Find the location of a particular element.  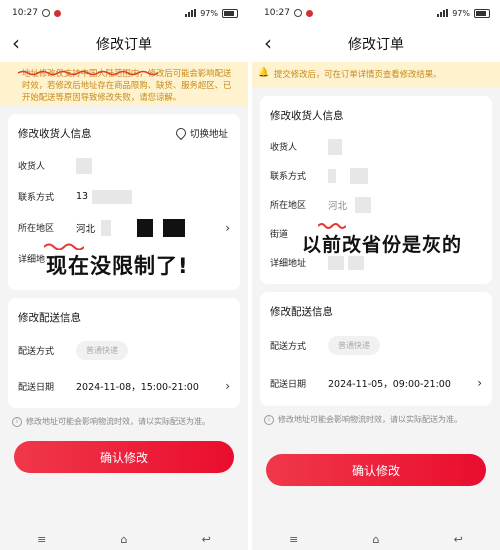

delivery-date-value: 2024-11-08，15:00-21:00 is located at coordinates (137, 387).